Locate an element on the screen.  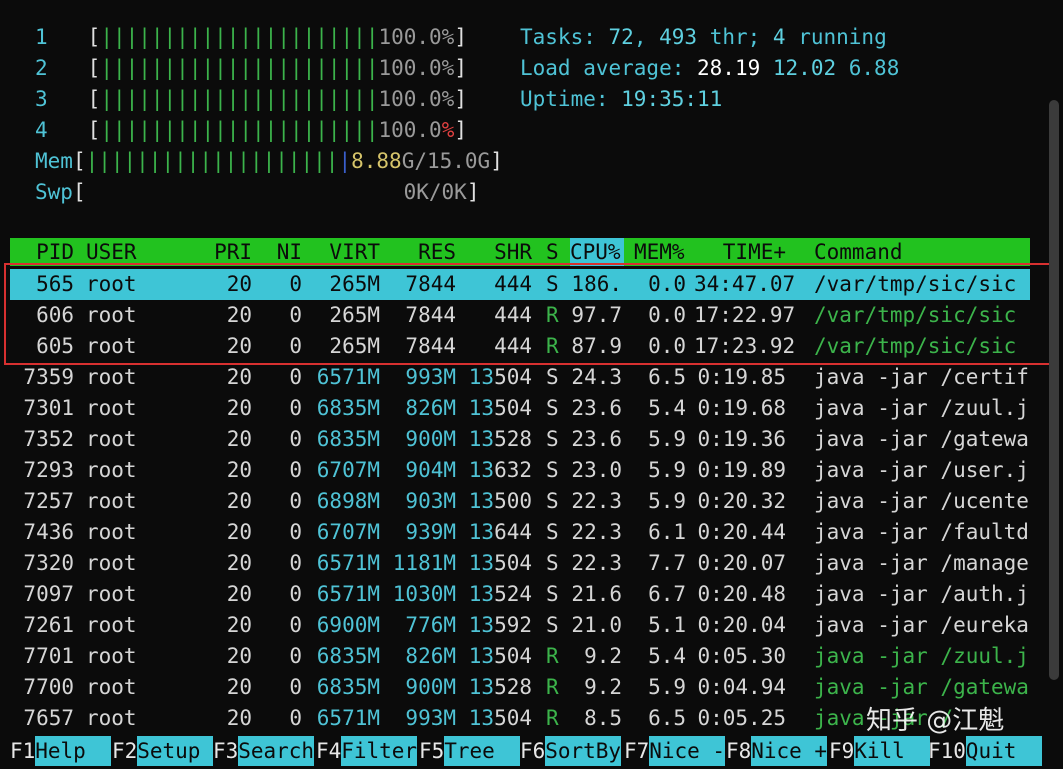
uptime-line: Uptime: 19:35:11 is located at coordinates (621, 99).